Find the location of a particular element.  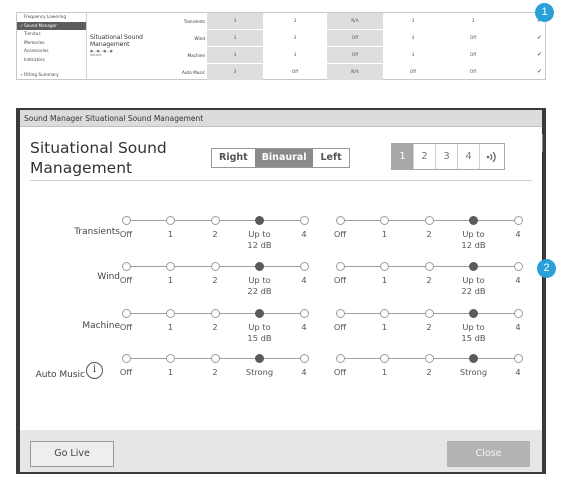

close-button: Close is located at coordinates (488, 454).